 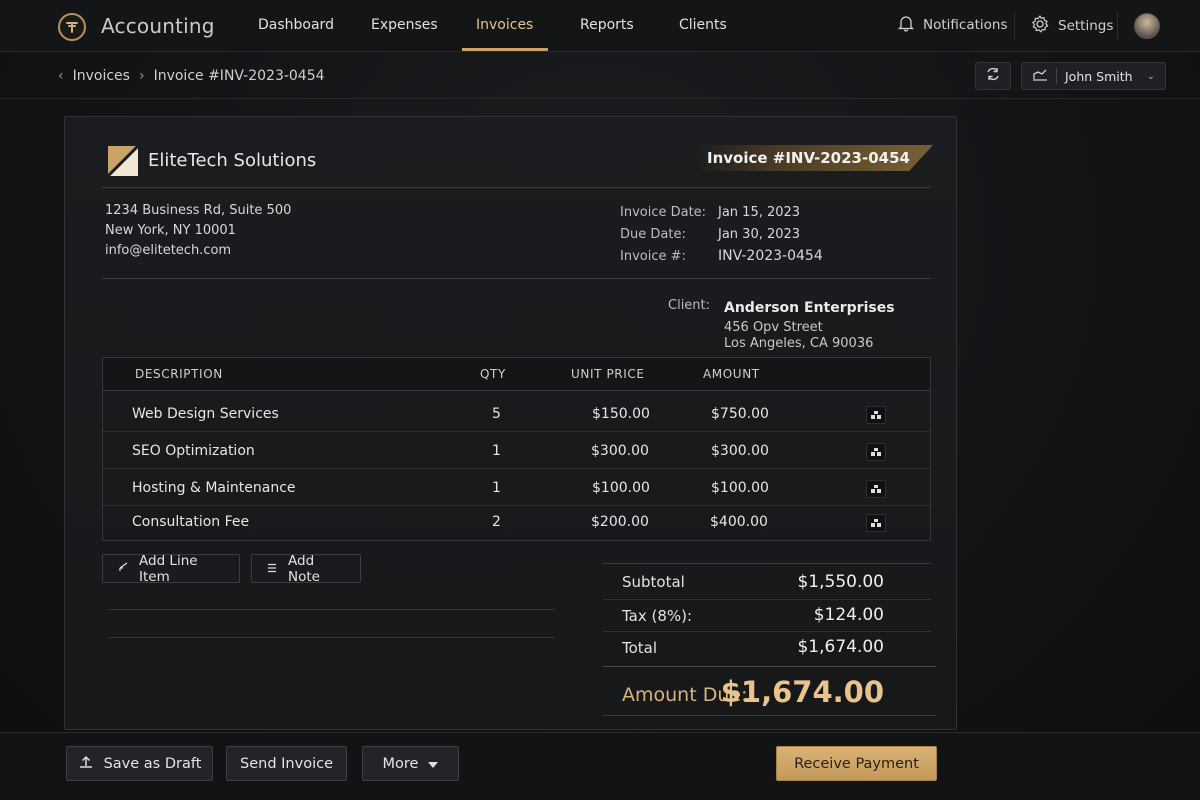 I want to click on add-line-item-button: Add Line Item, so click(x=171, y=568).